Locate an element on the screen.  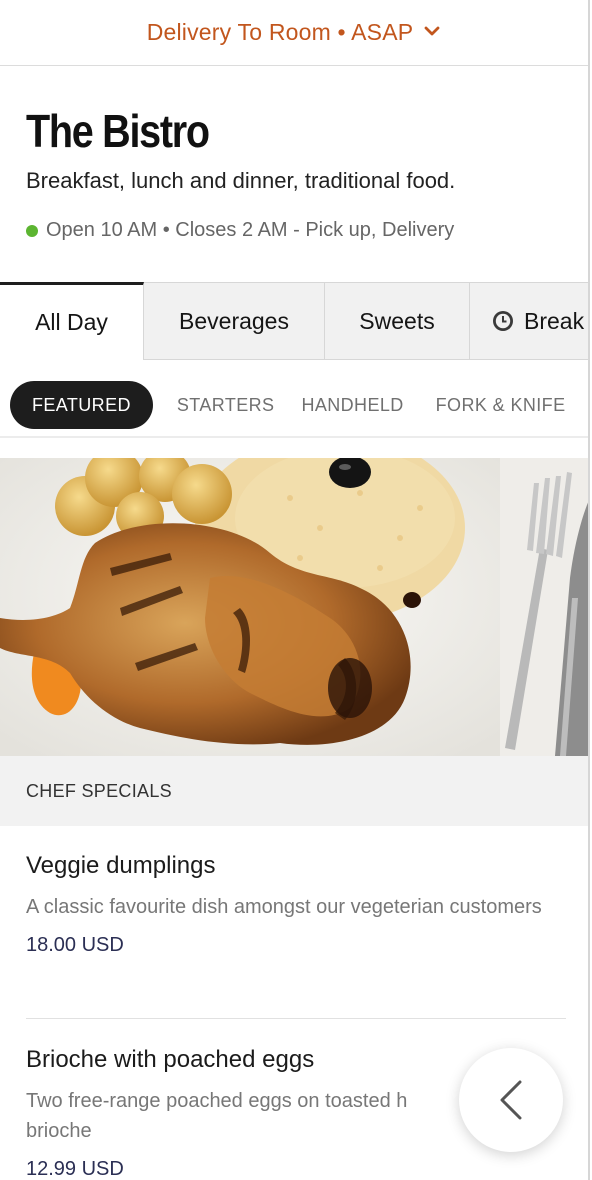
delivery-mode-selector: Delivery To Room • ASAP is located at coordinates (294, 33).